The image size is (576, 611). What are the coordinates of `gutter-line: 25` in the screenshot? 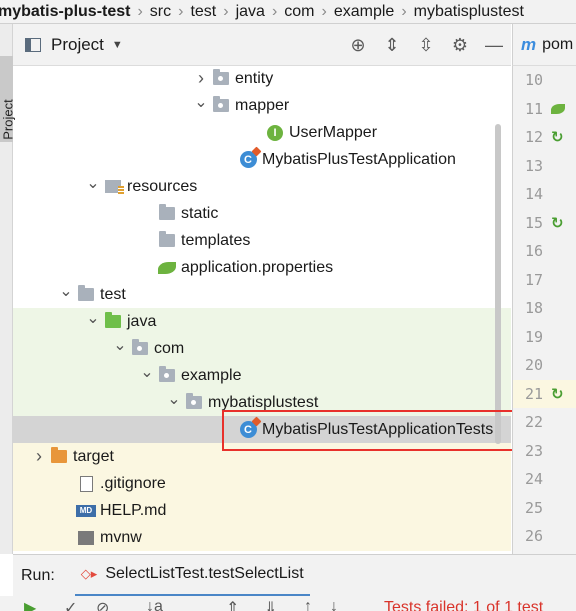 It's located at (544, 508).